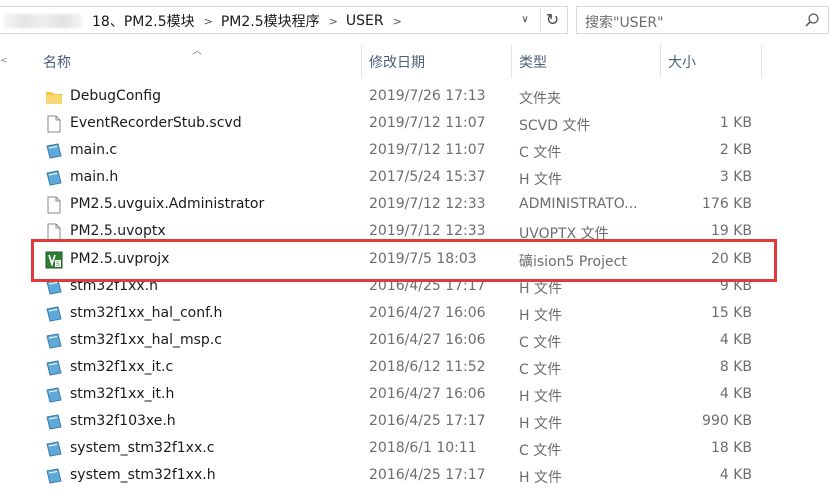 This screenshot has width=835, height=502. What do you see at coordinates (812, 20) in the screenshot?
I see `search-icon` at bounding box center [812, 20].